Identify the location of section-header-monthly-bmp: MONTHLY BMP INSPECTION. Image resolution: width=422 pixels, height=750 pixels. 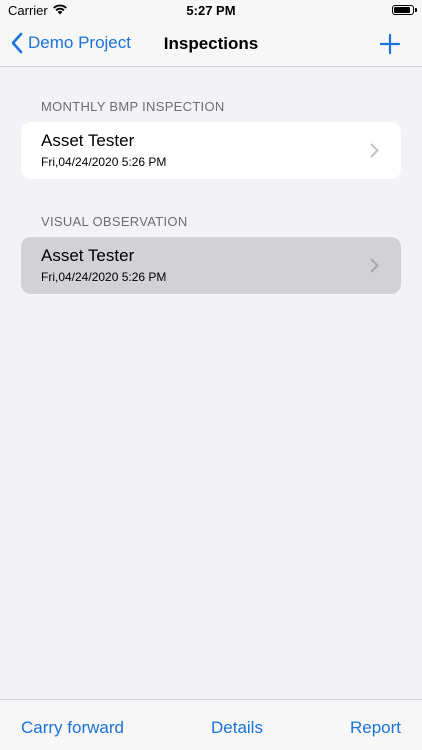
(133, 106).